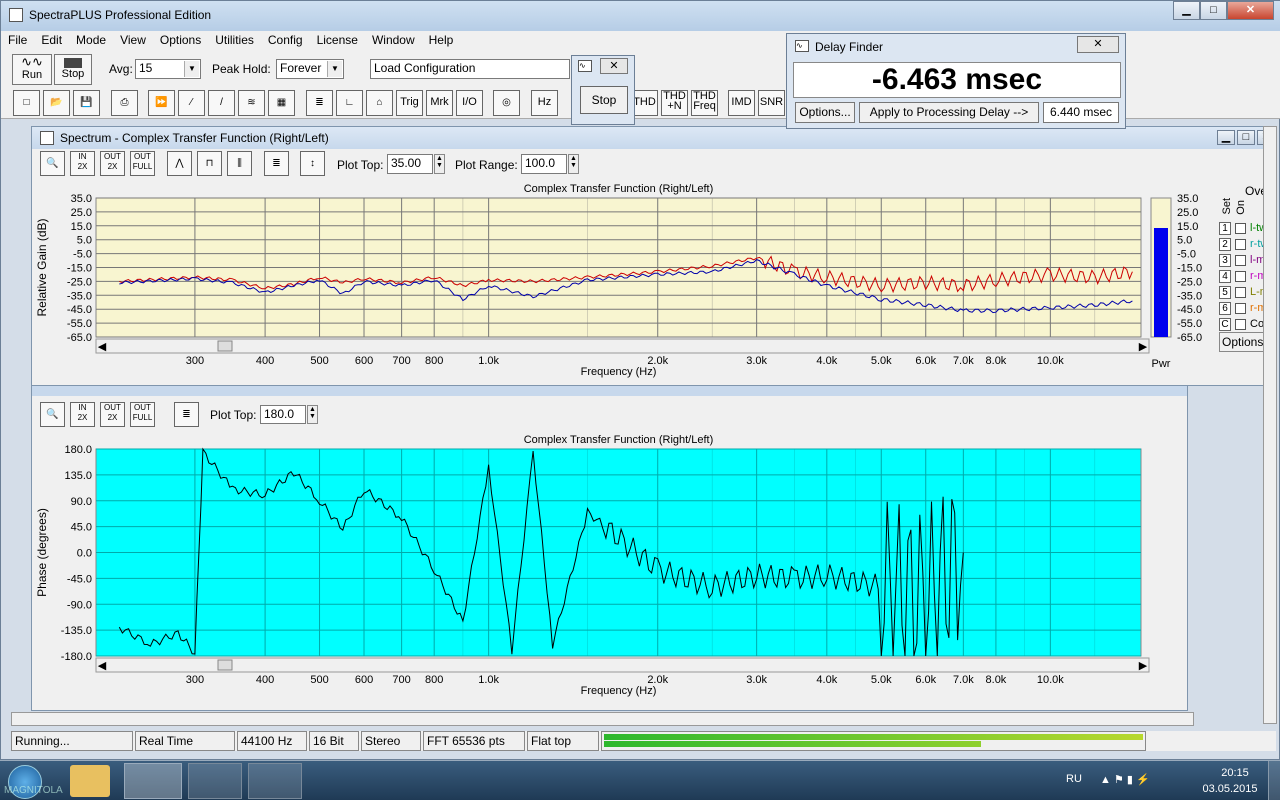 The height and width of the screenshot is (800, 1280). Describe the element at coordinates (102, 347) in the screenshot. I see `spectrum-scroll-left-icon: ◀` at that location.